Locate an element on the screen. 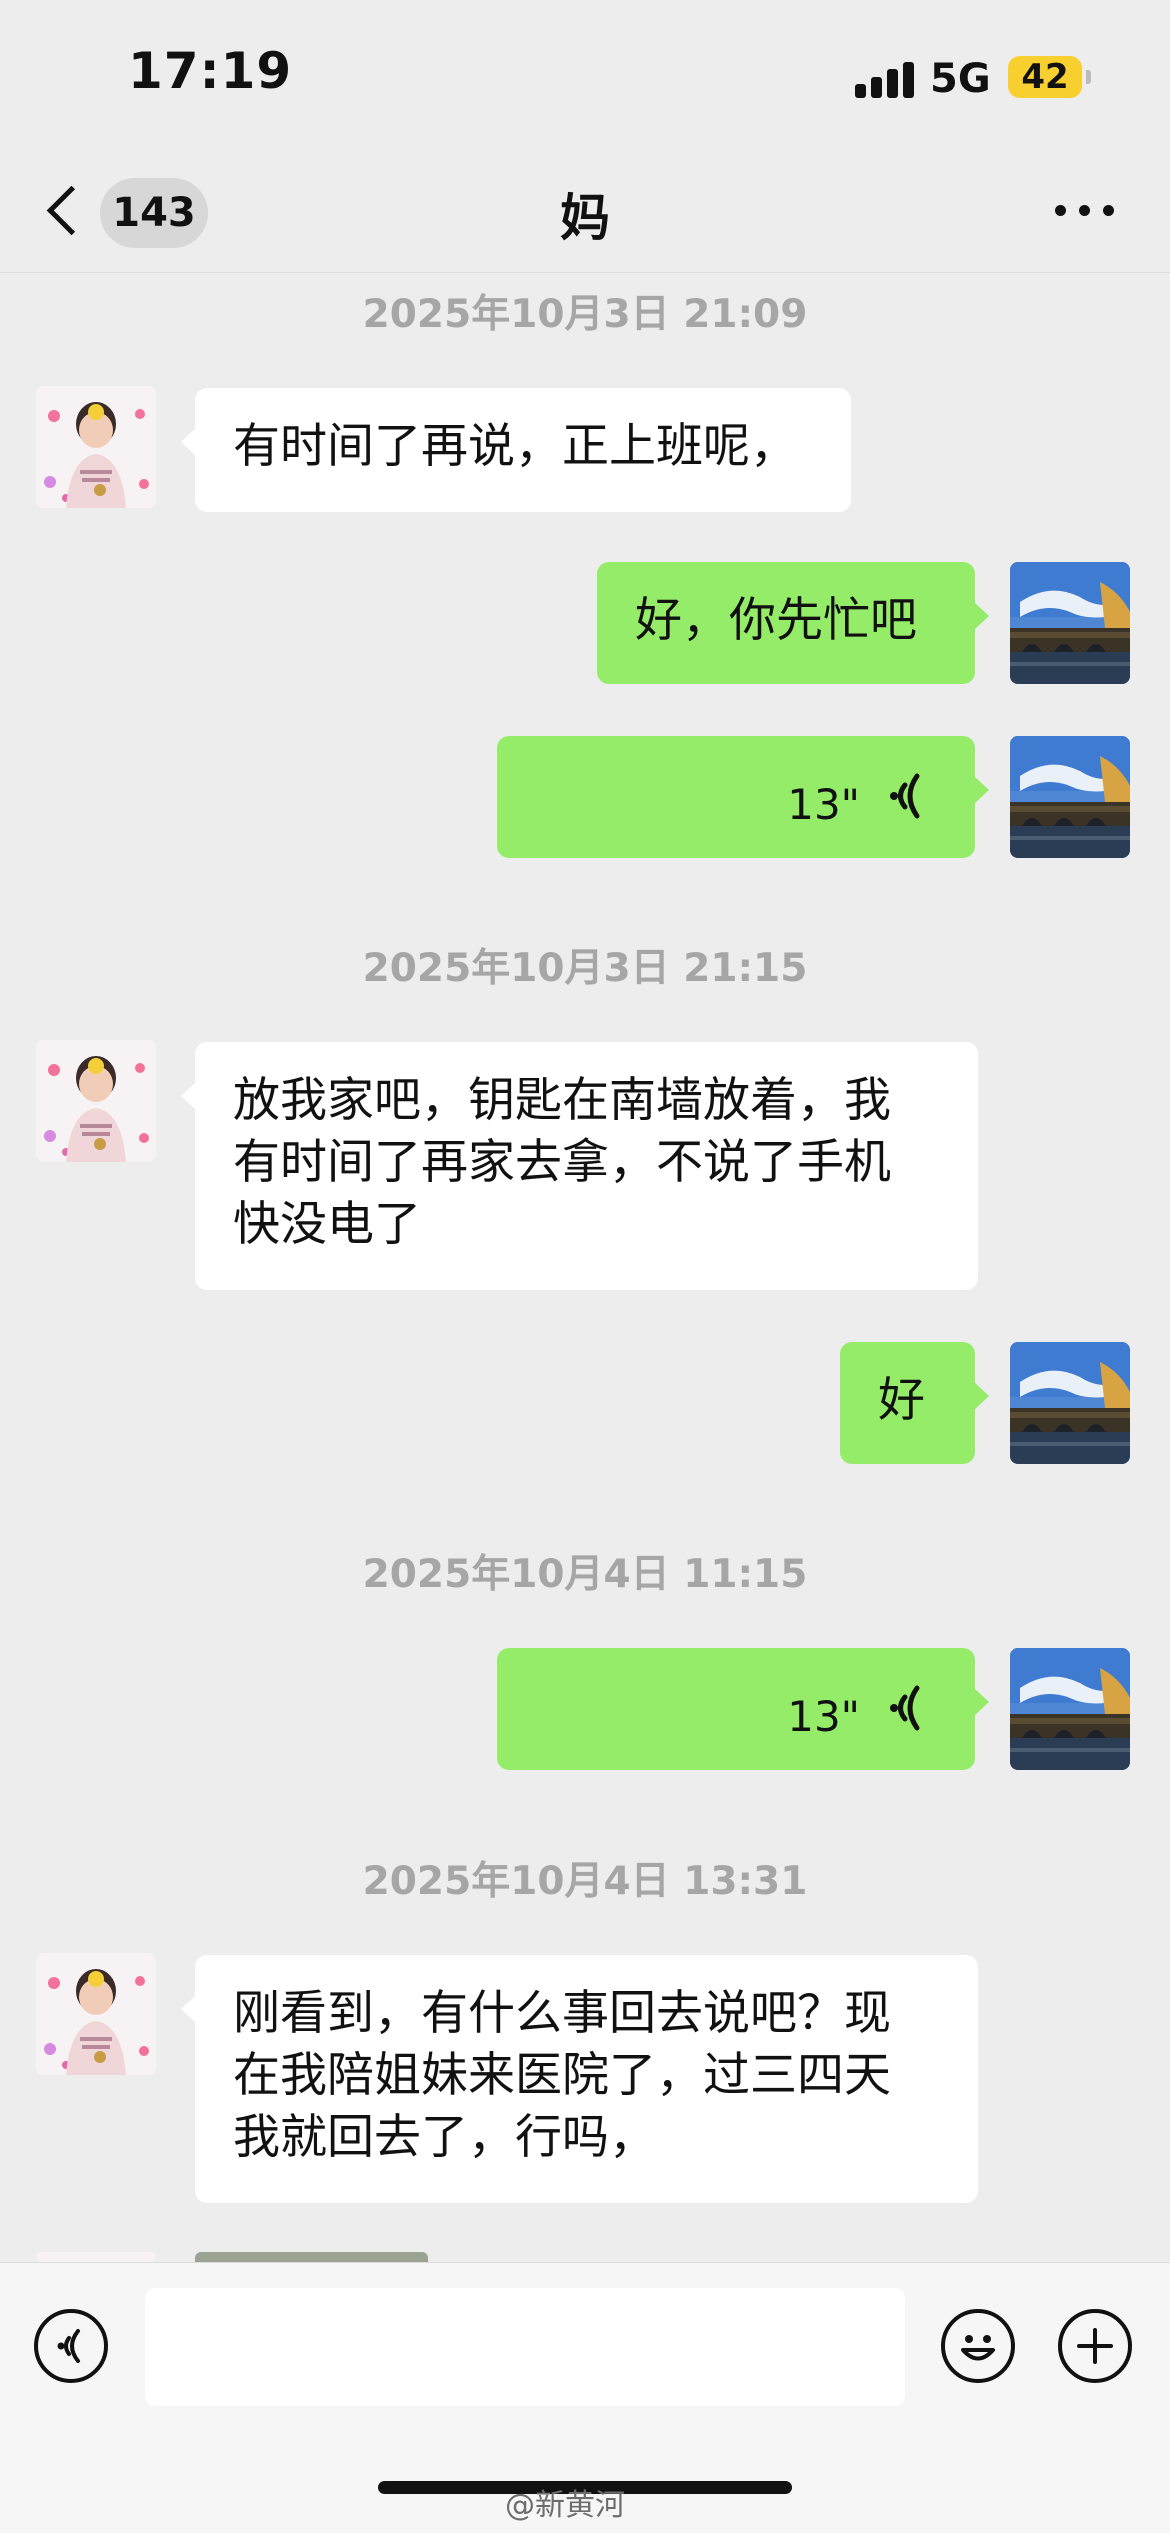 Image resolution: width=1170 pixels, height=2533 pixels. plus-icon is located at coordinates (1095, 2346).